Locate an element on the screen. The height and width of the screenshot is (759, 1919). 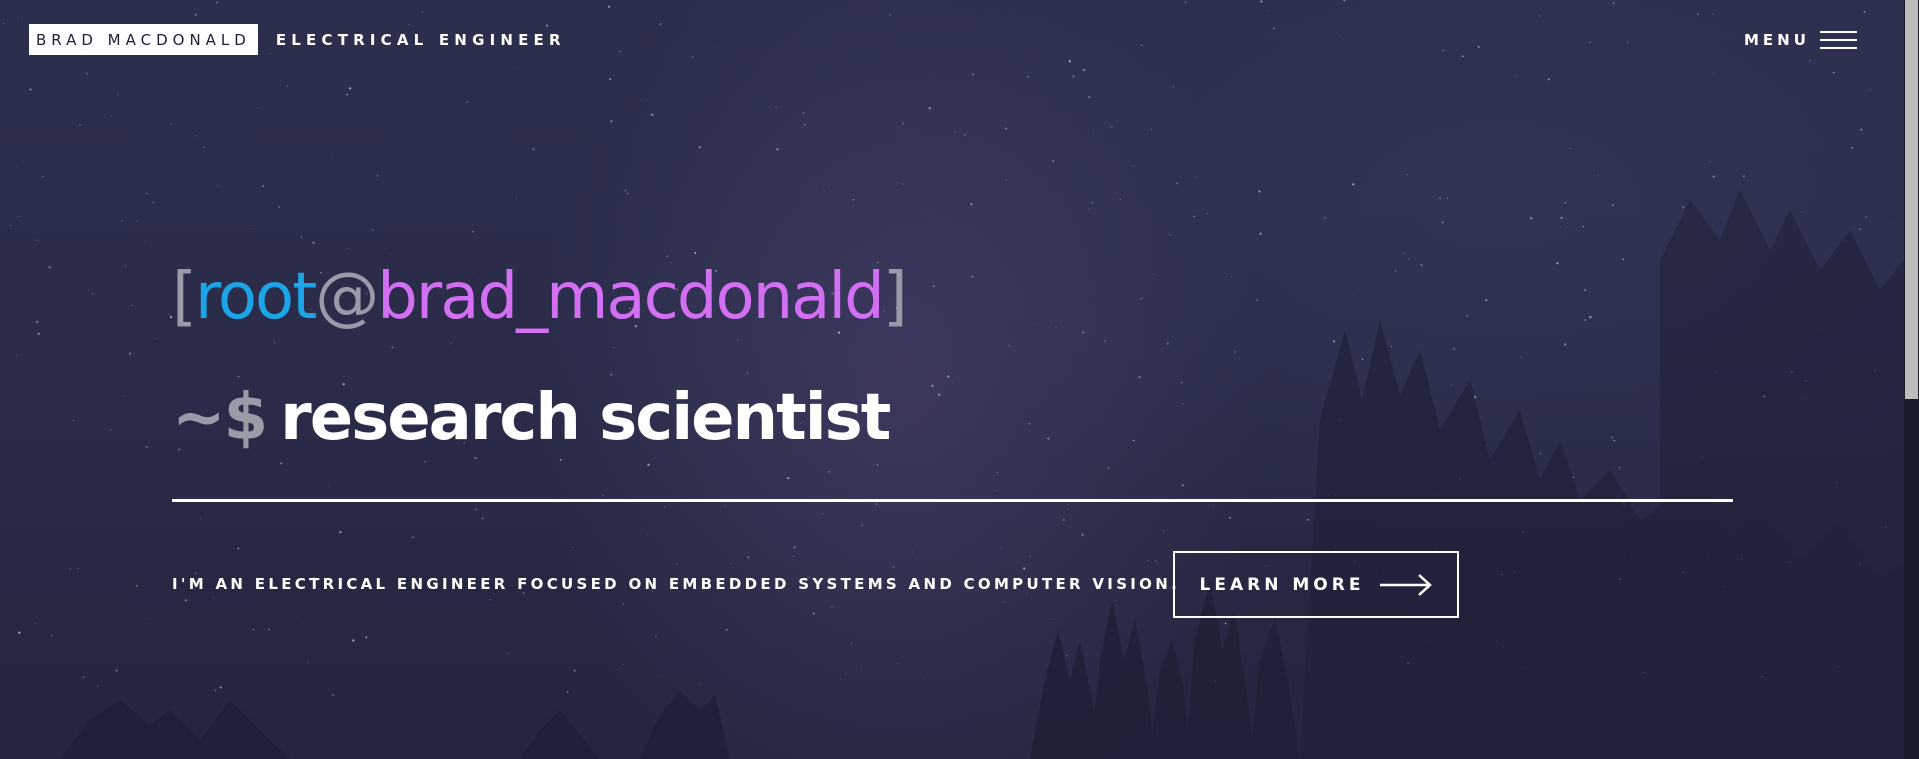
menu-button: MENU is located at coordinates (1800, 40).